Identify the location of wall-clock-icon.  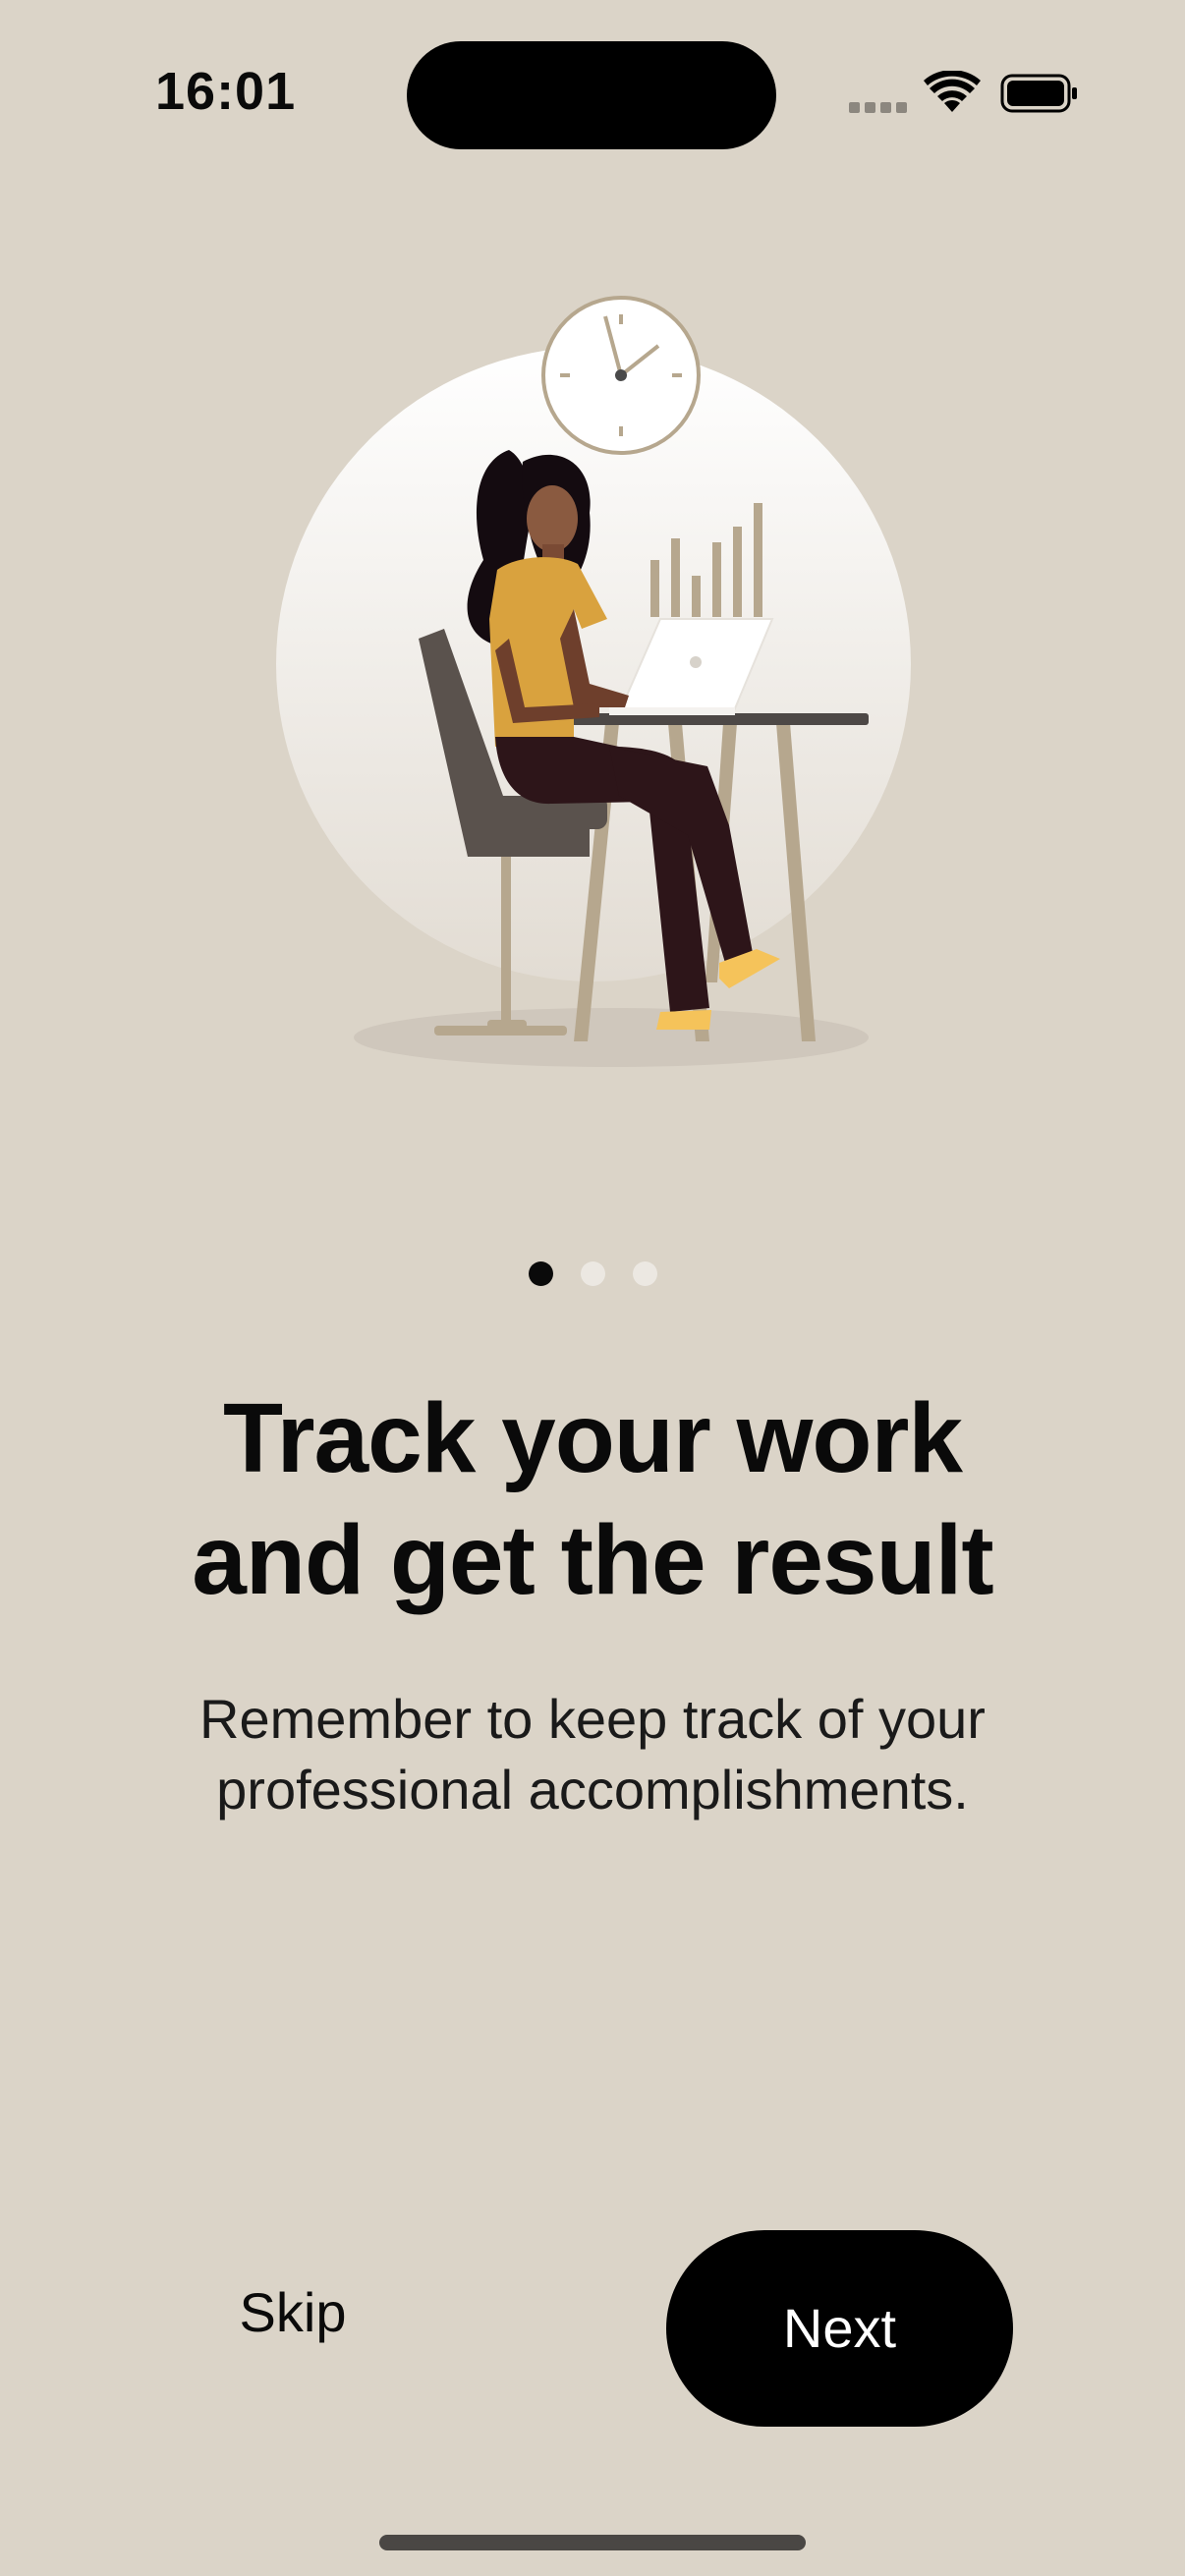
(621, 375).